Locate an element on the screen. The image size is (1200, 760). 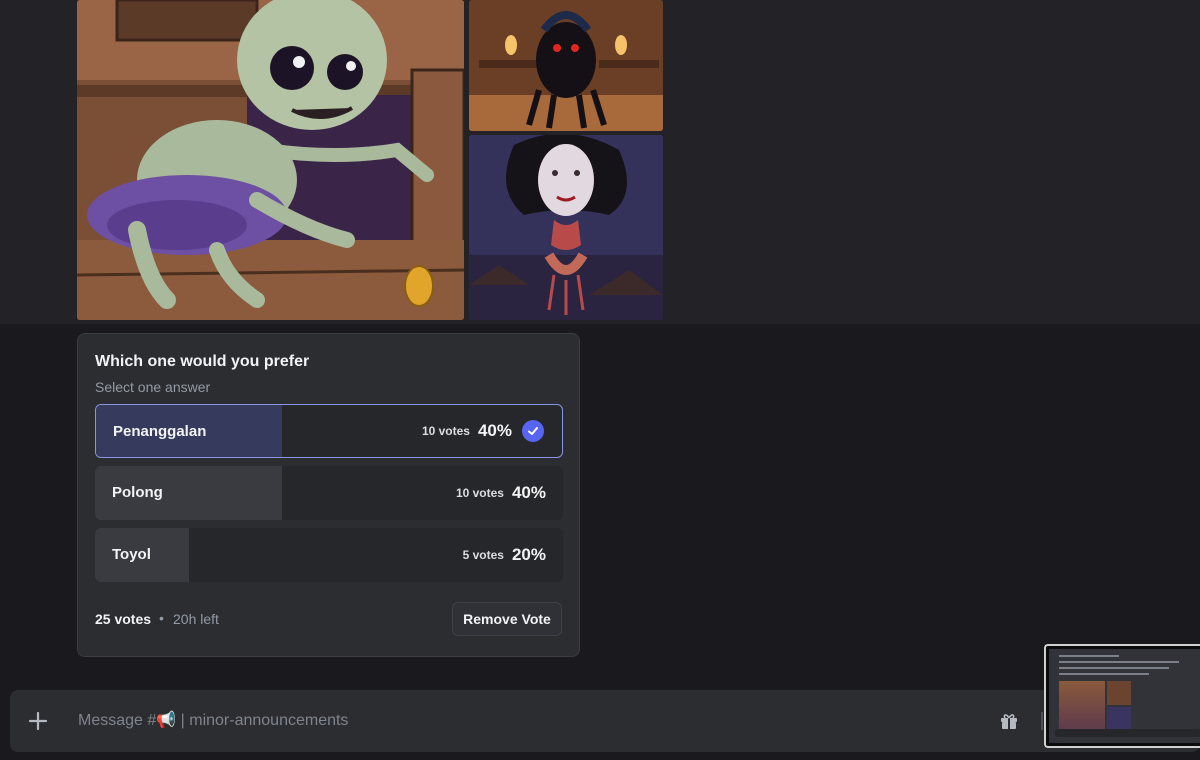
toyol-image is located at coordinates (270, 160).